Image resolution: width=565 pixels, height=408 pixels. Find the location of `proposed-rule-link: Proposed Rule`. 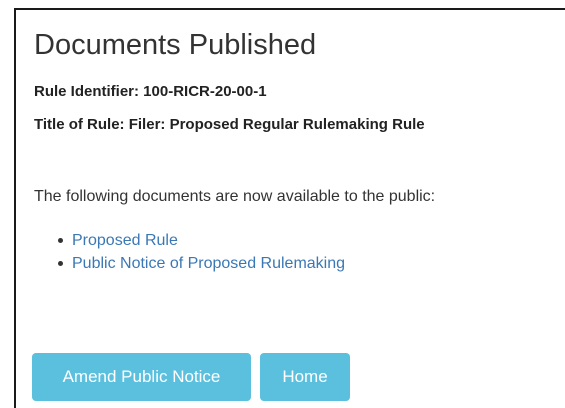

proposed-rule-link: Proposed Rule is located at coordinates (125, 240).